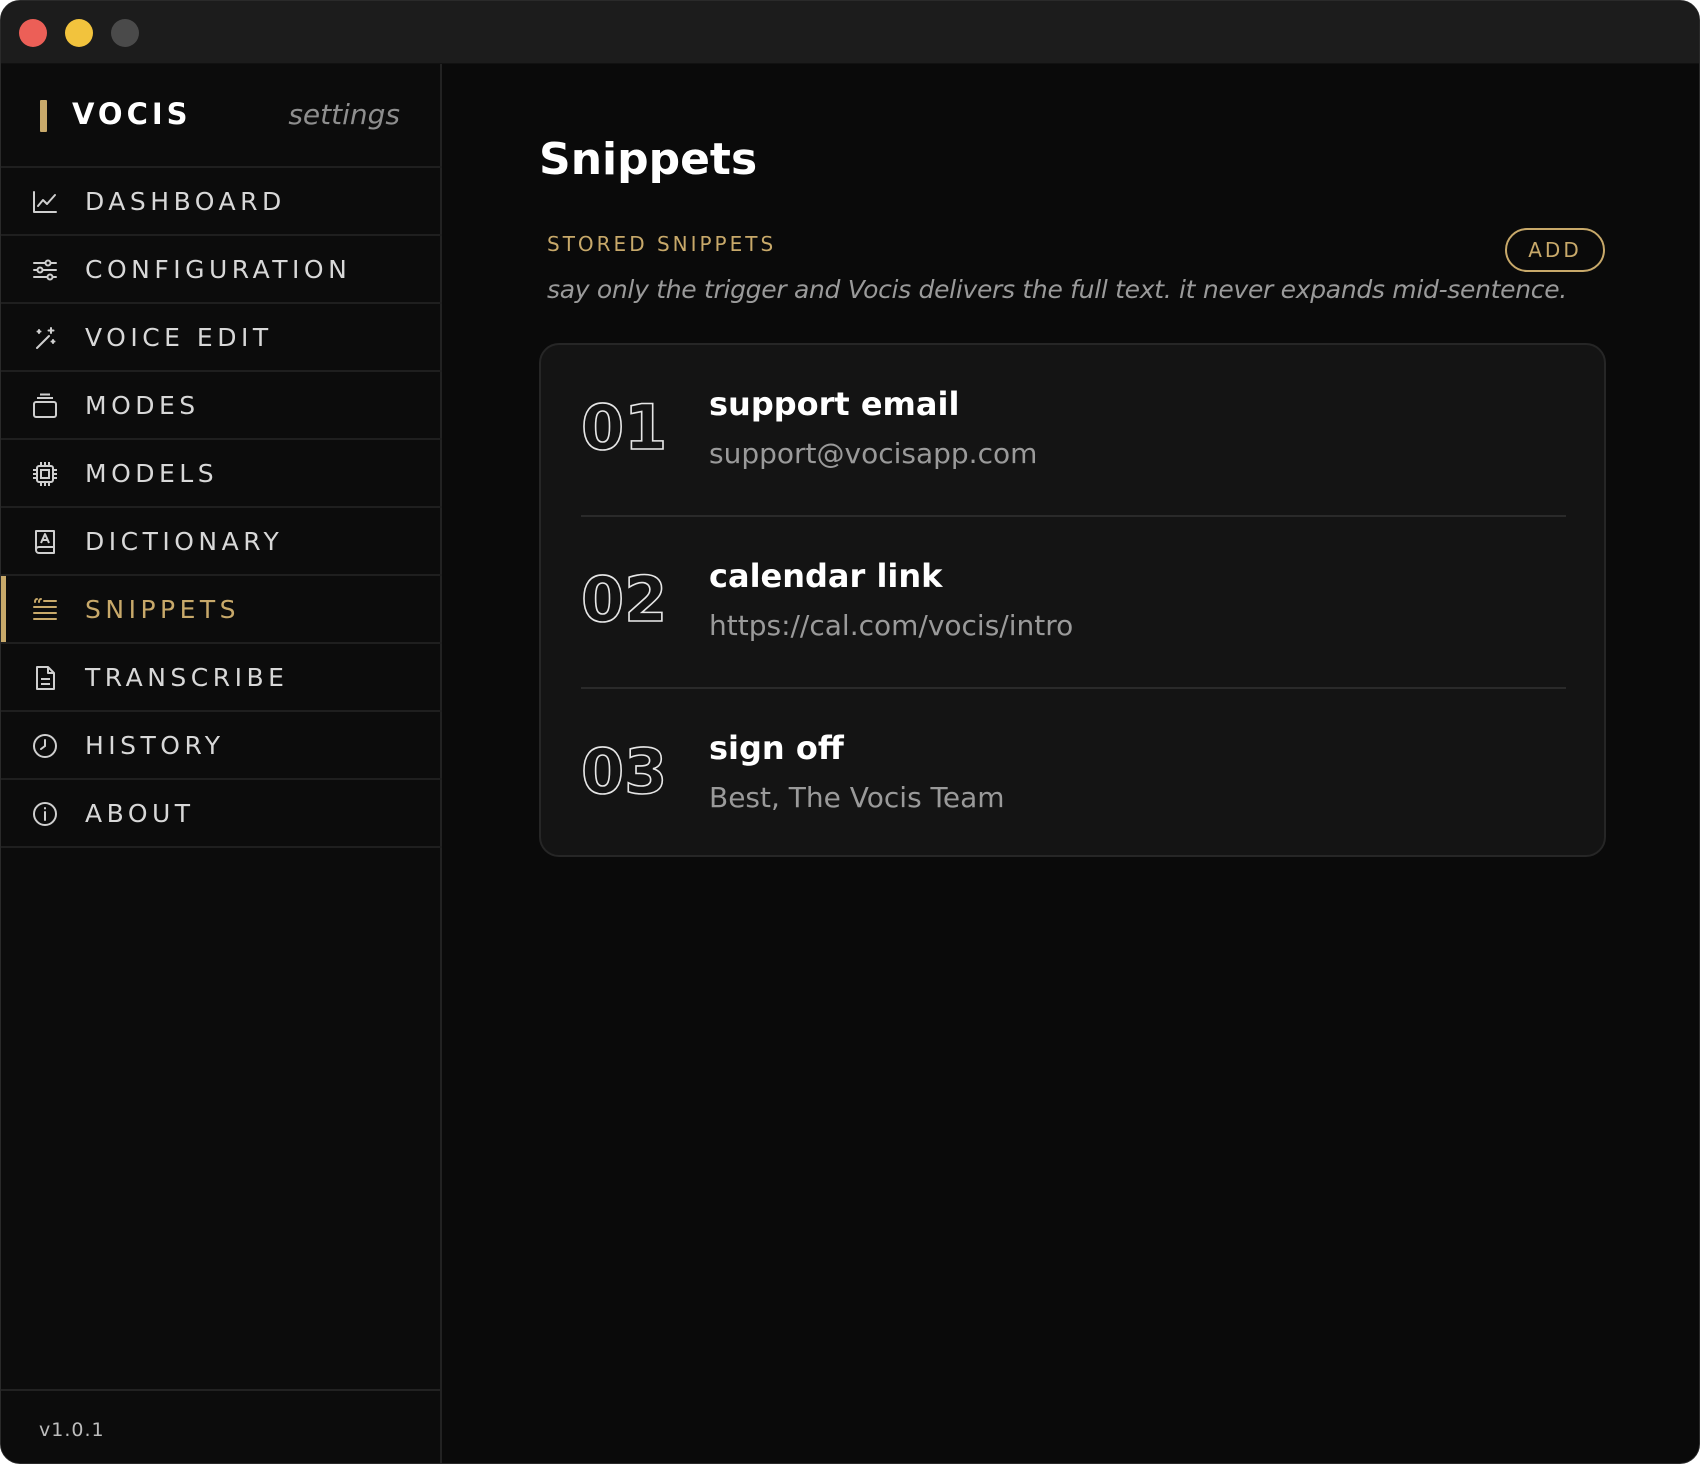 The height and width of the screenshot is (1464, 1700). I want to click on chip-icon, so click(45, 474).